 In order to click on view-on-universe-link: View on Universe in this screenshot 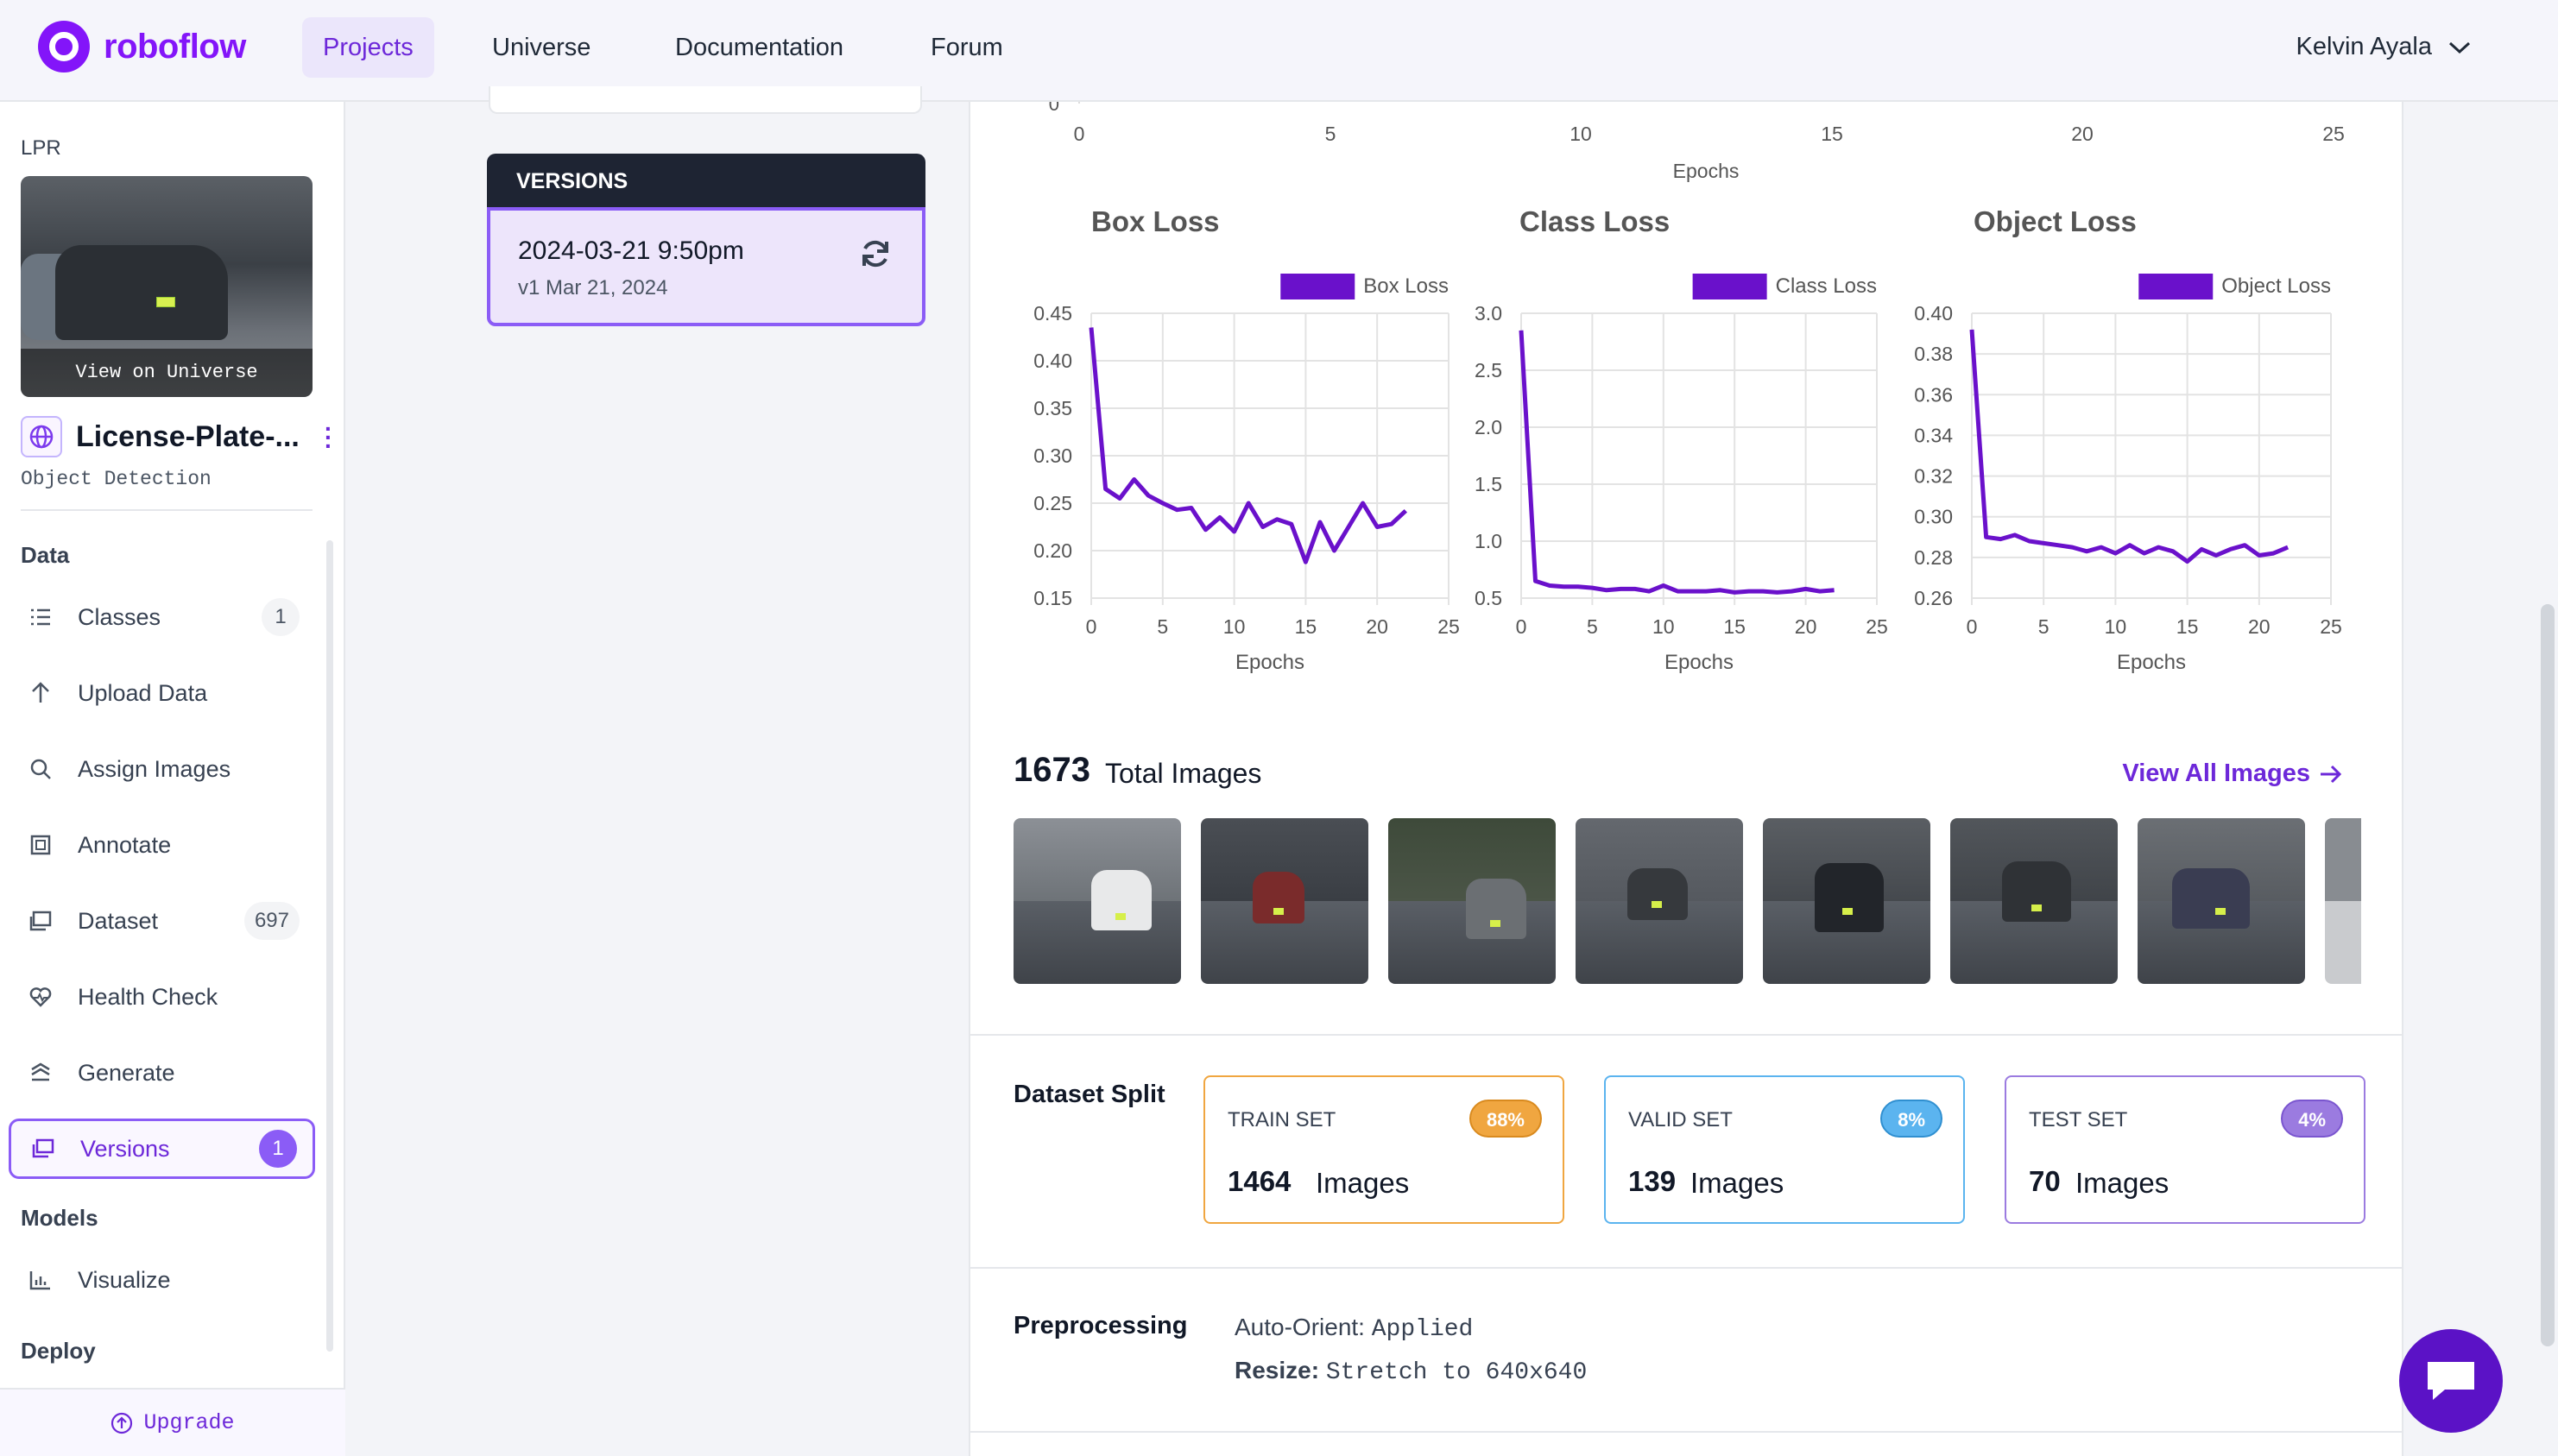, I will do `click(167, 373)`.